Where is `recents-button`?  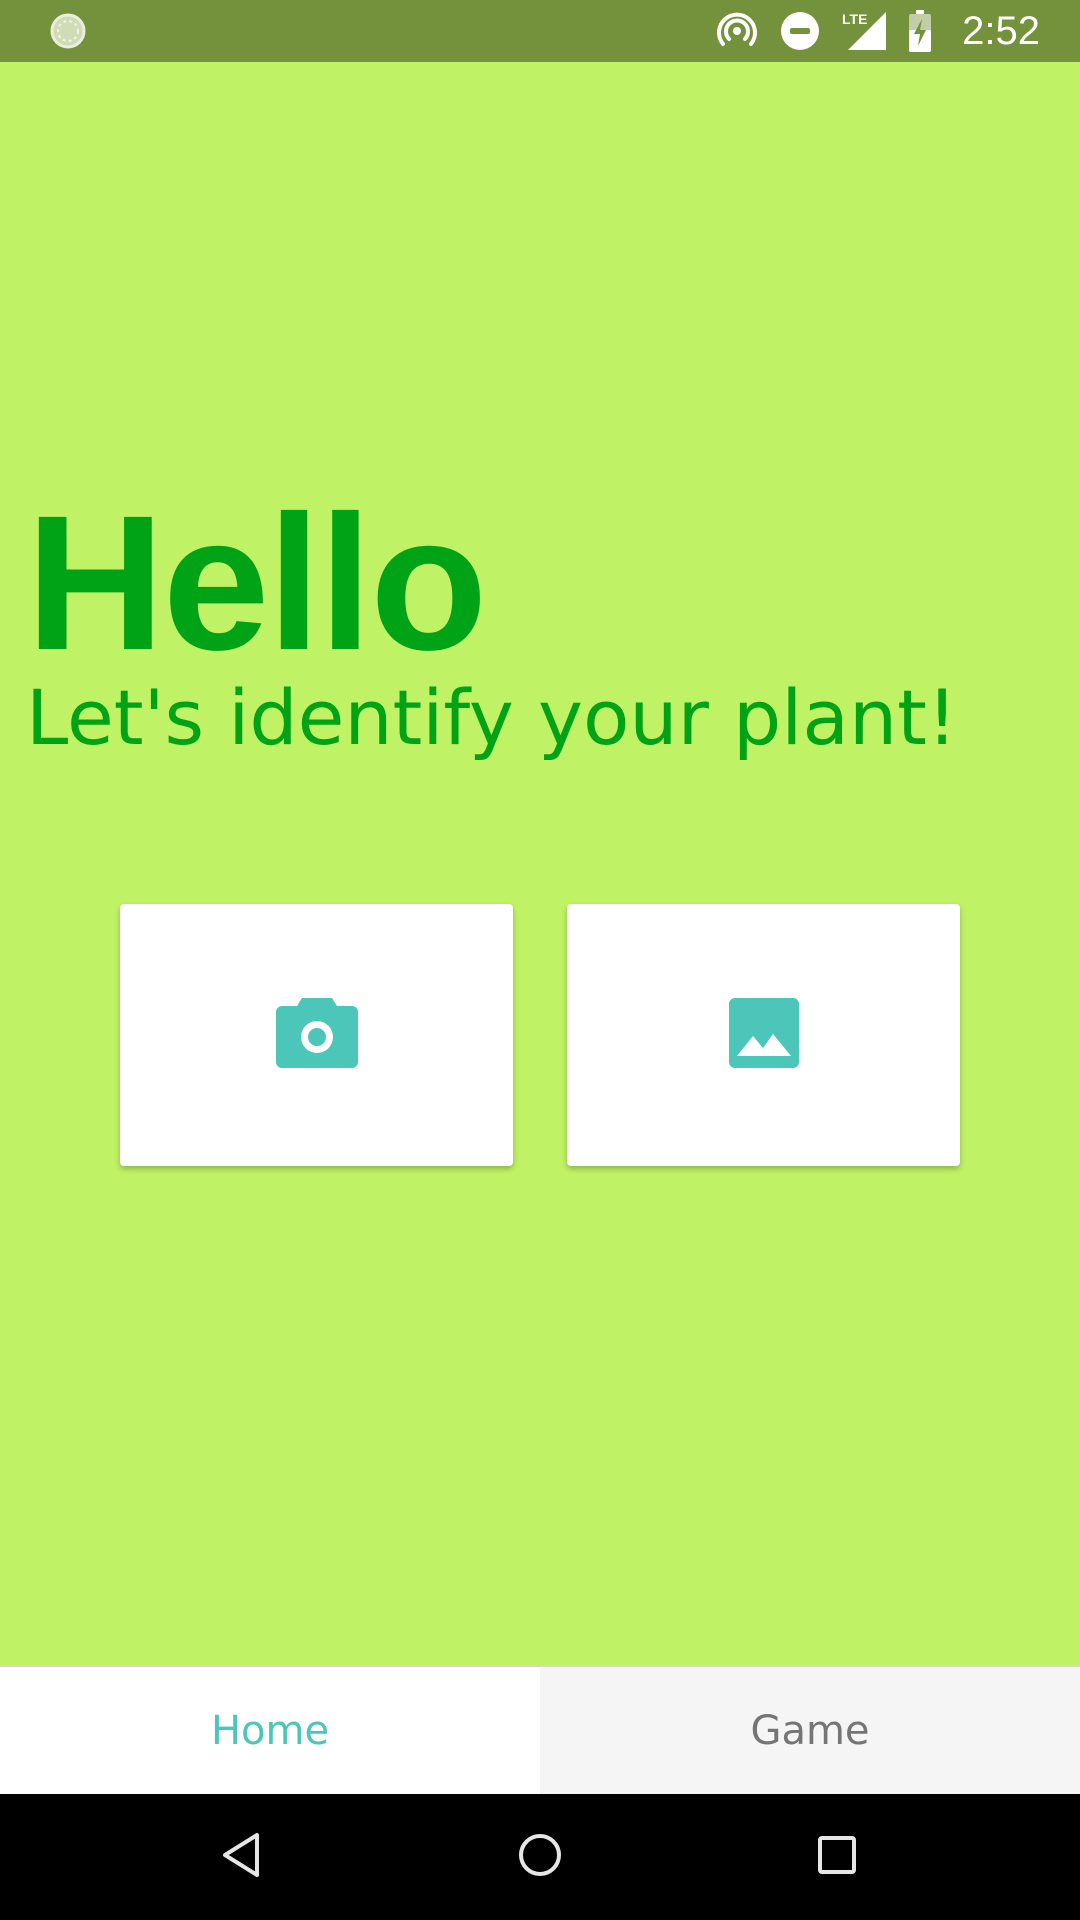
recents-button is located at coordinates (837, 1857).